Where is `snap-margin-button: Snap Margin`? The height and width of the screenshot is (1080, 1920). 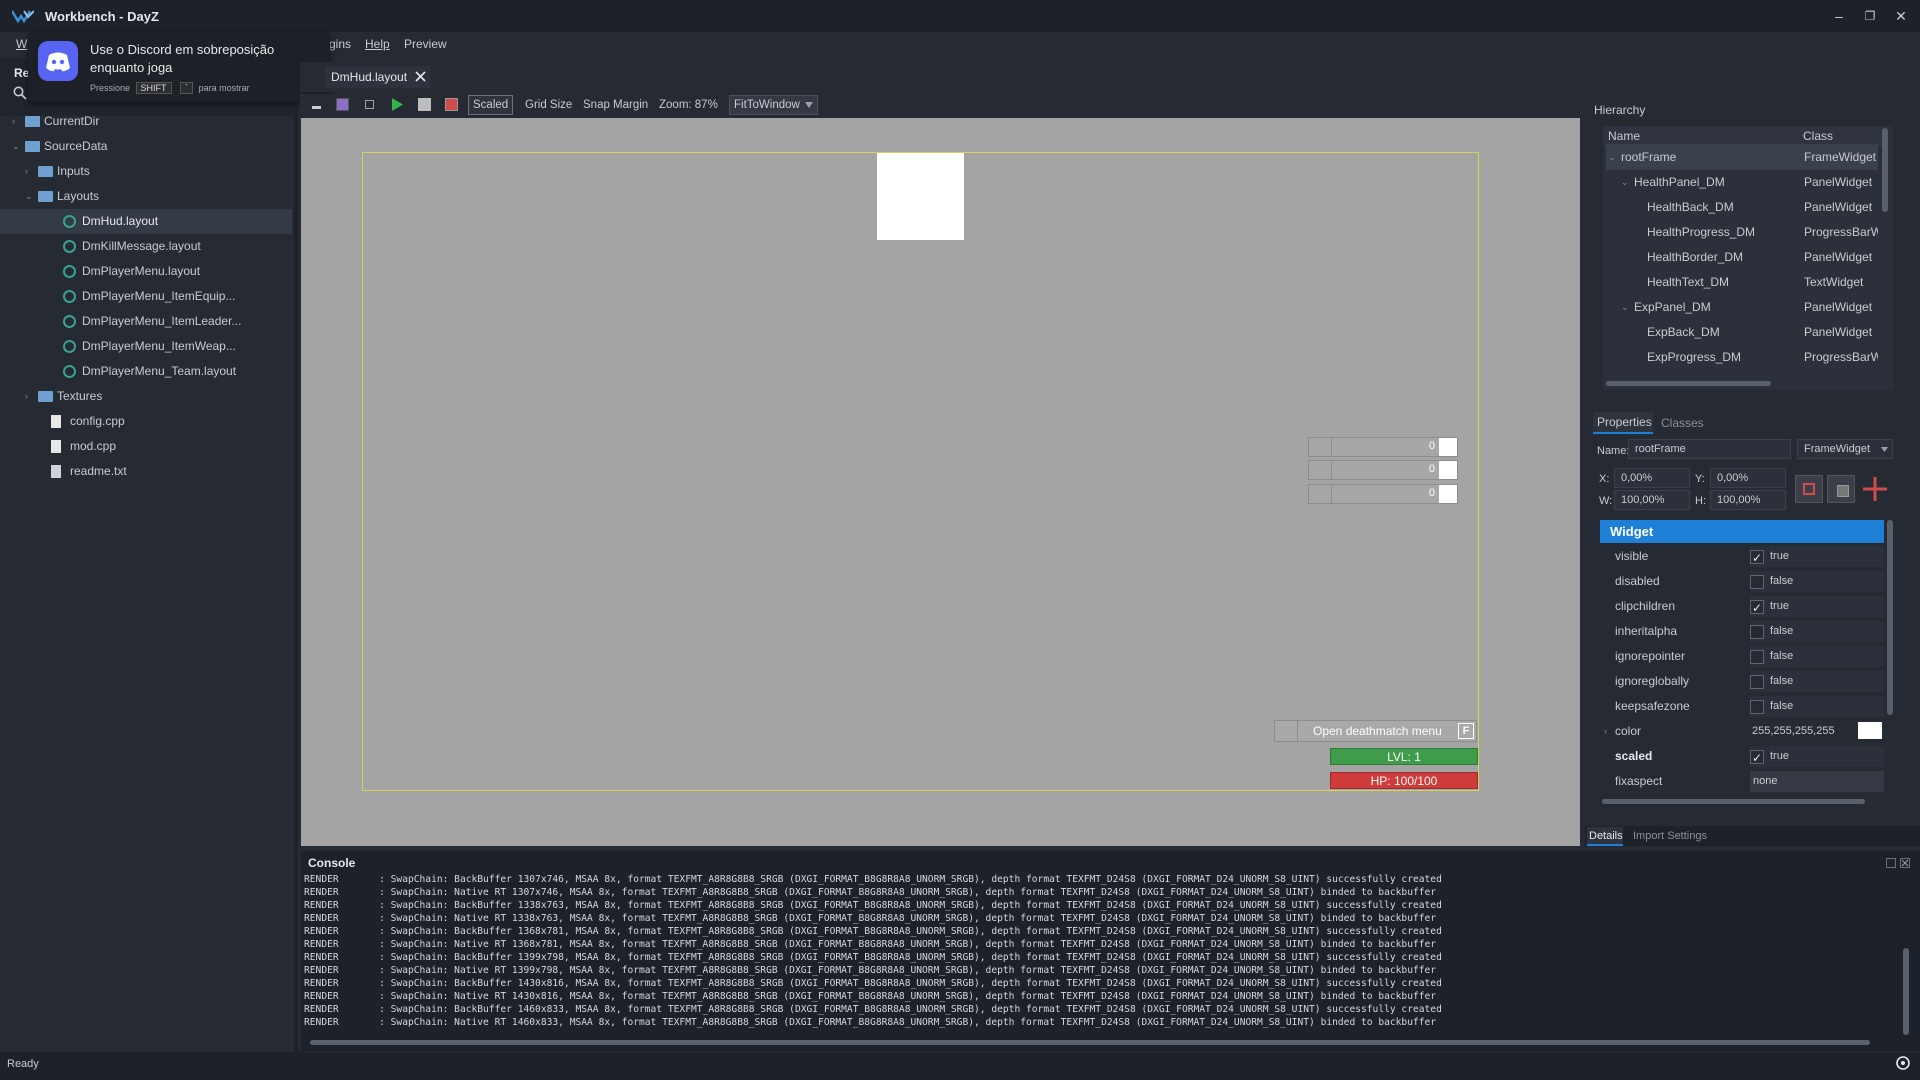 snap-margin-button: Snap Margin is located at coordinates (615, 105).